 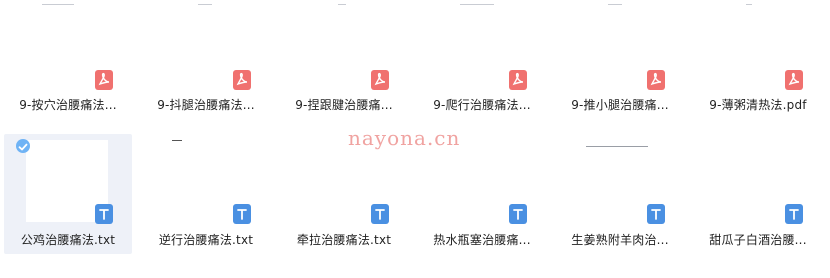 I want to click on check-circle-icon, so click(x=23, y=146).